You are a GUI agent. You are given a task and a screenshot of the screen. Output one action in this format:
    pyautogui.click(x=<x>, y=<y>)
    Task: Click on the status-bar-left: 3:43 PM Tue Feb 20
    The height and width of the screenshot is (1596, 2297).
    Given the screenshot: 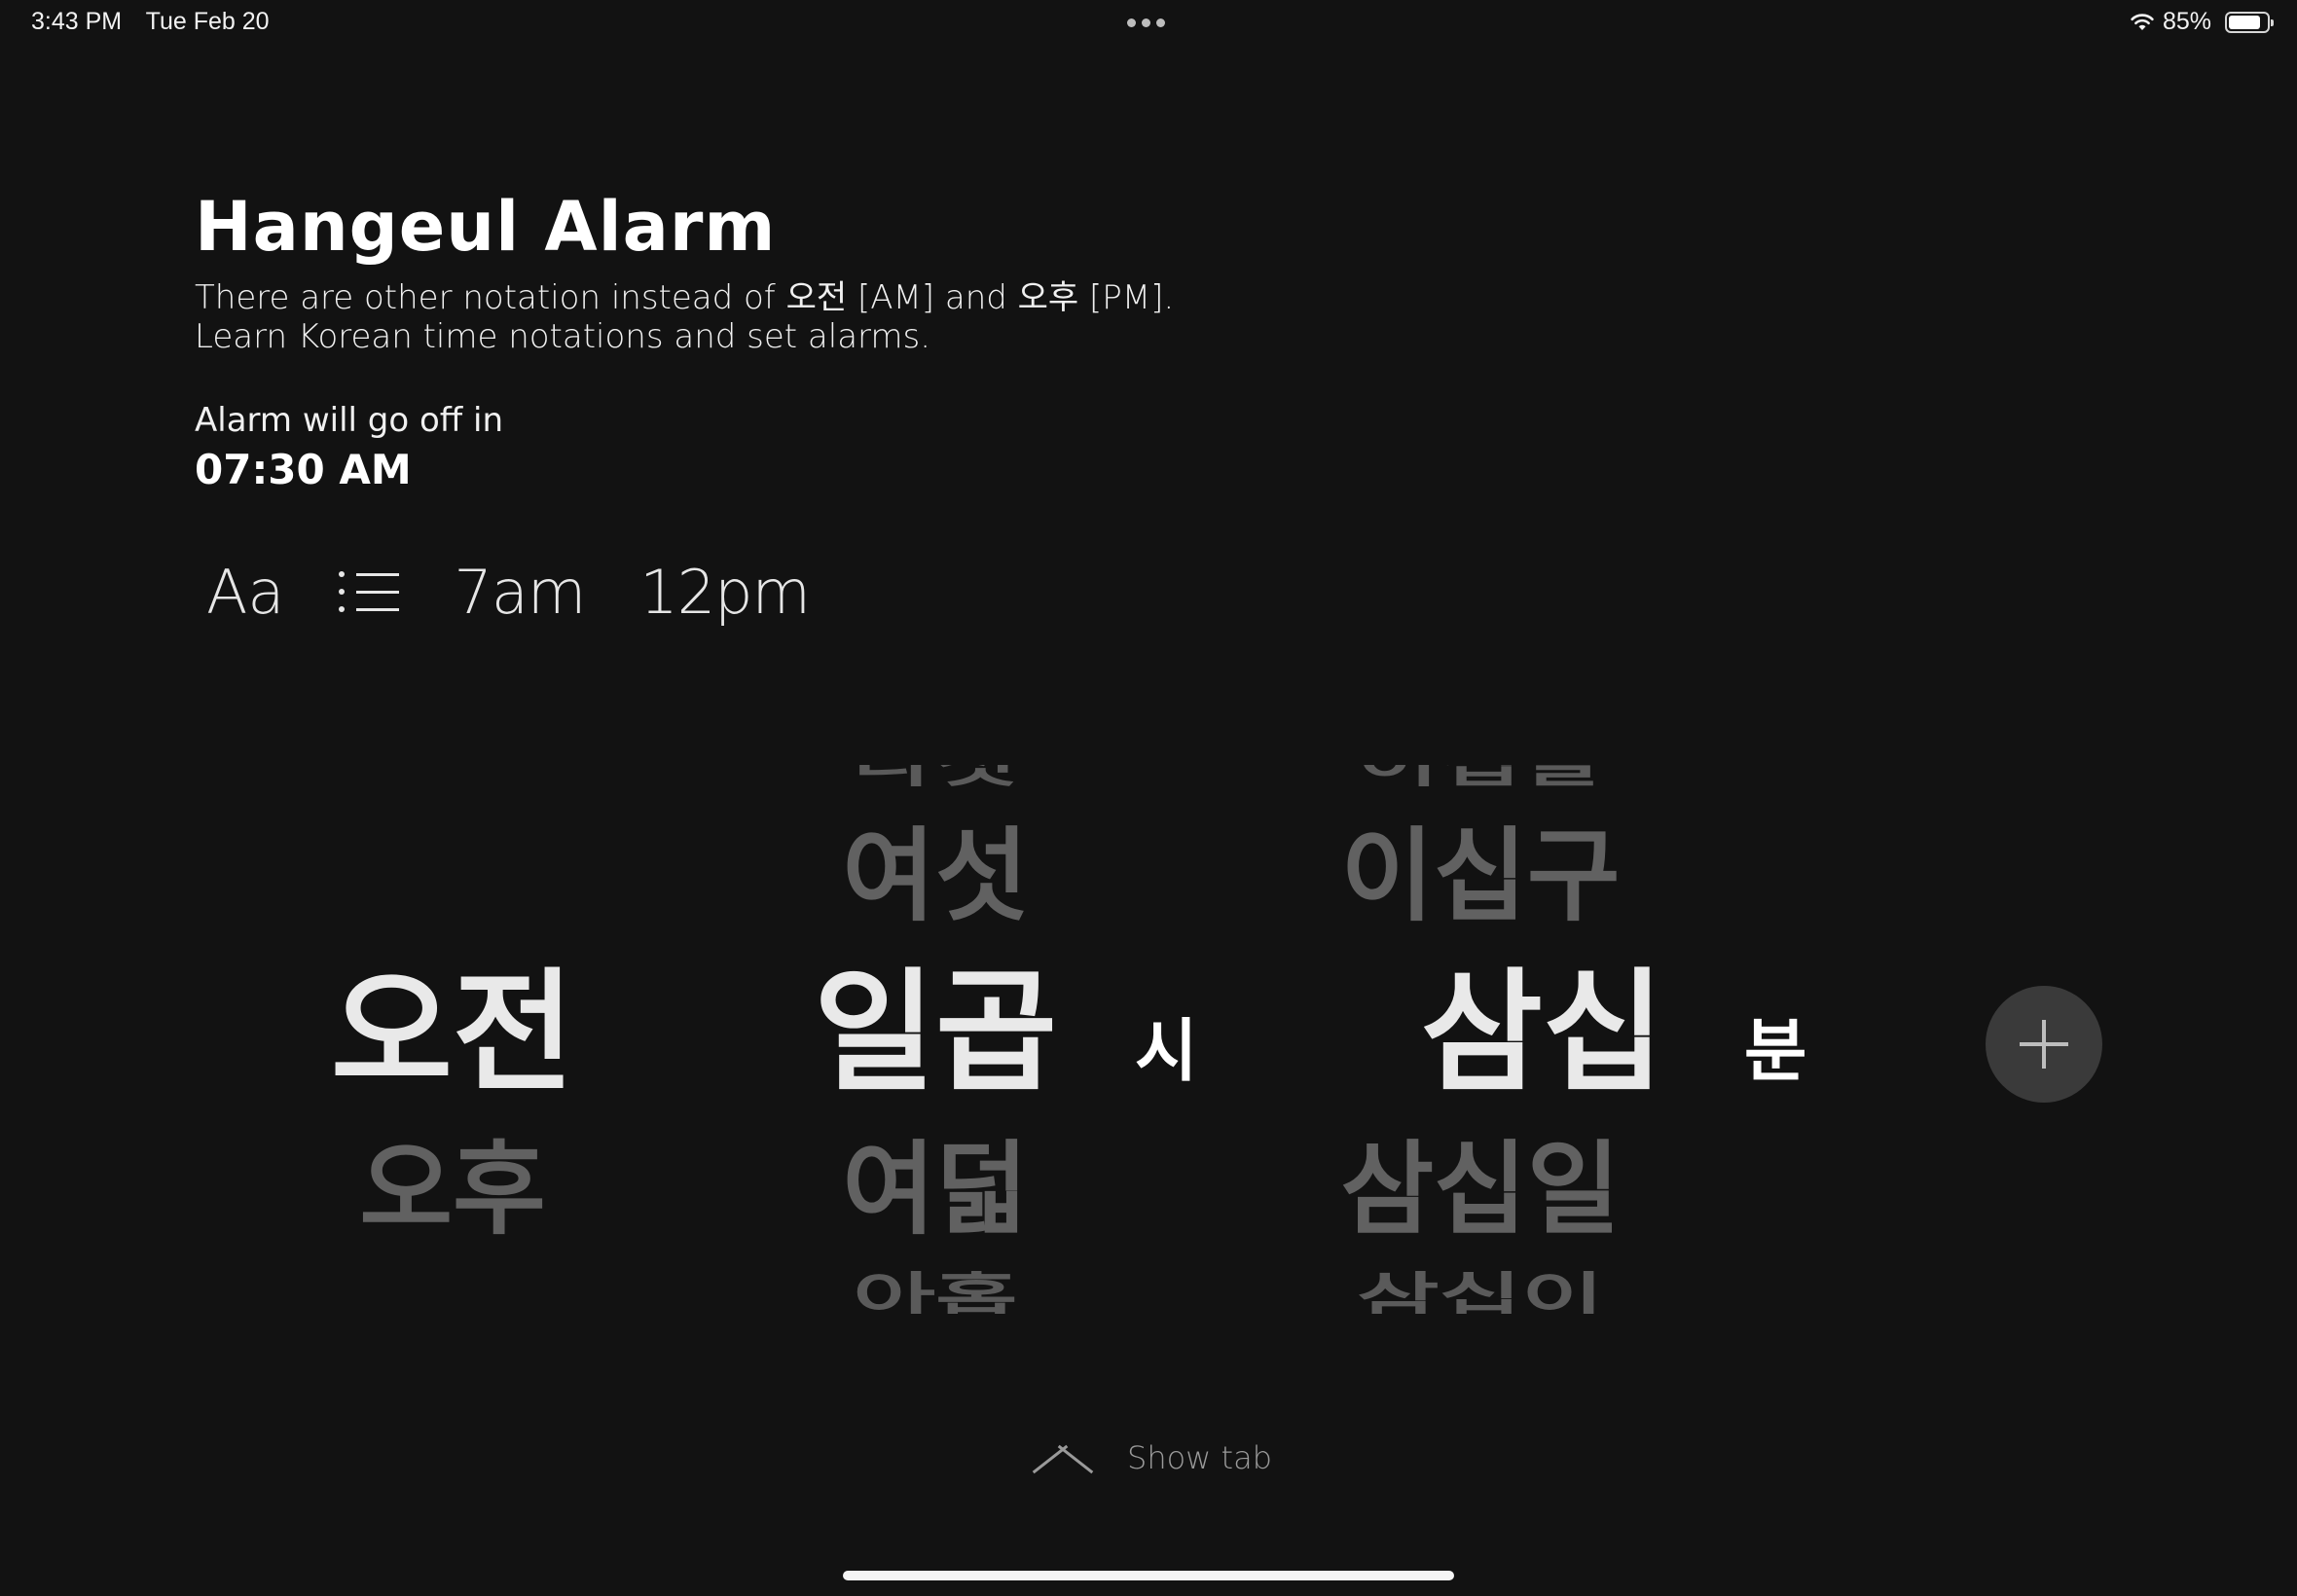 What is the action you would take?
    pyautogui.click(x=159, y=22)
    